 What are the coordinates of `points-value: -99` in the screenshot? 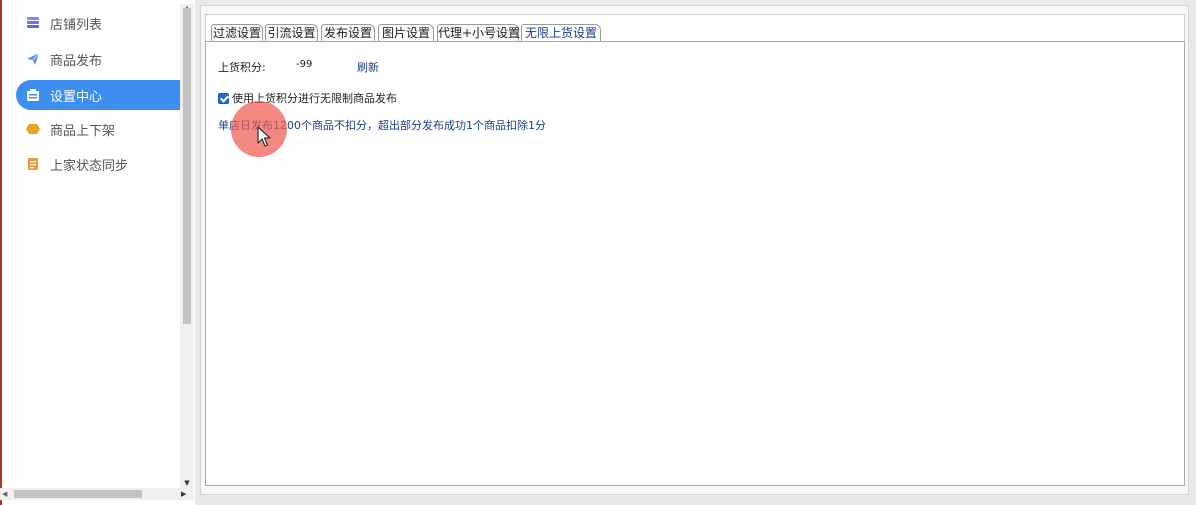 It's located at (304, 64).